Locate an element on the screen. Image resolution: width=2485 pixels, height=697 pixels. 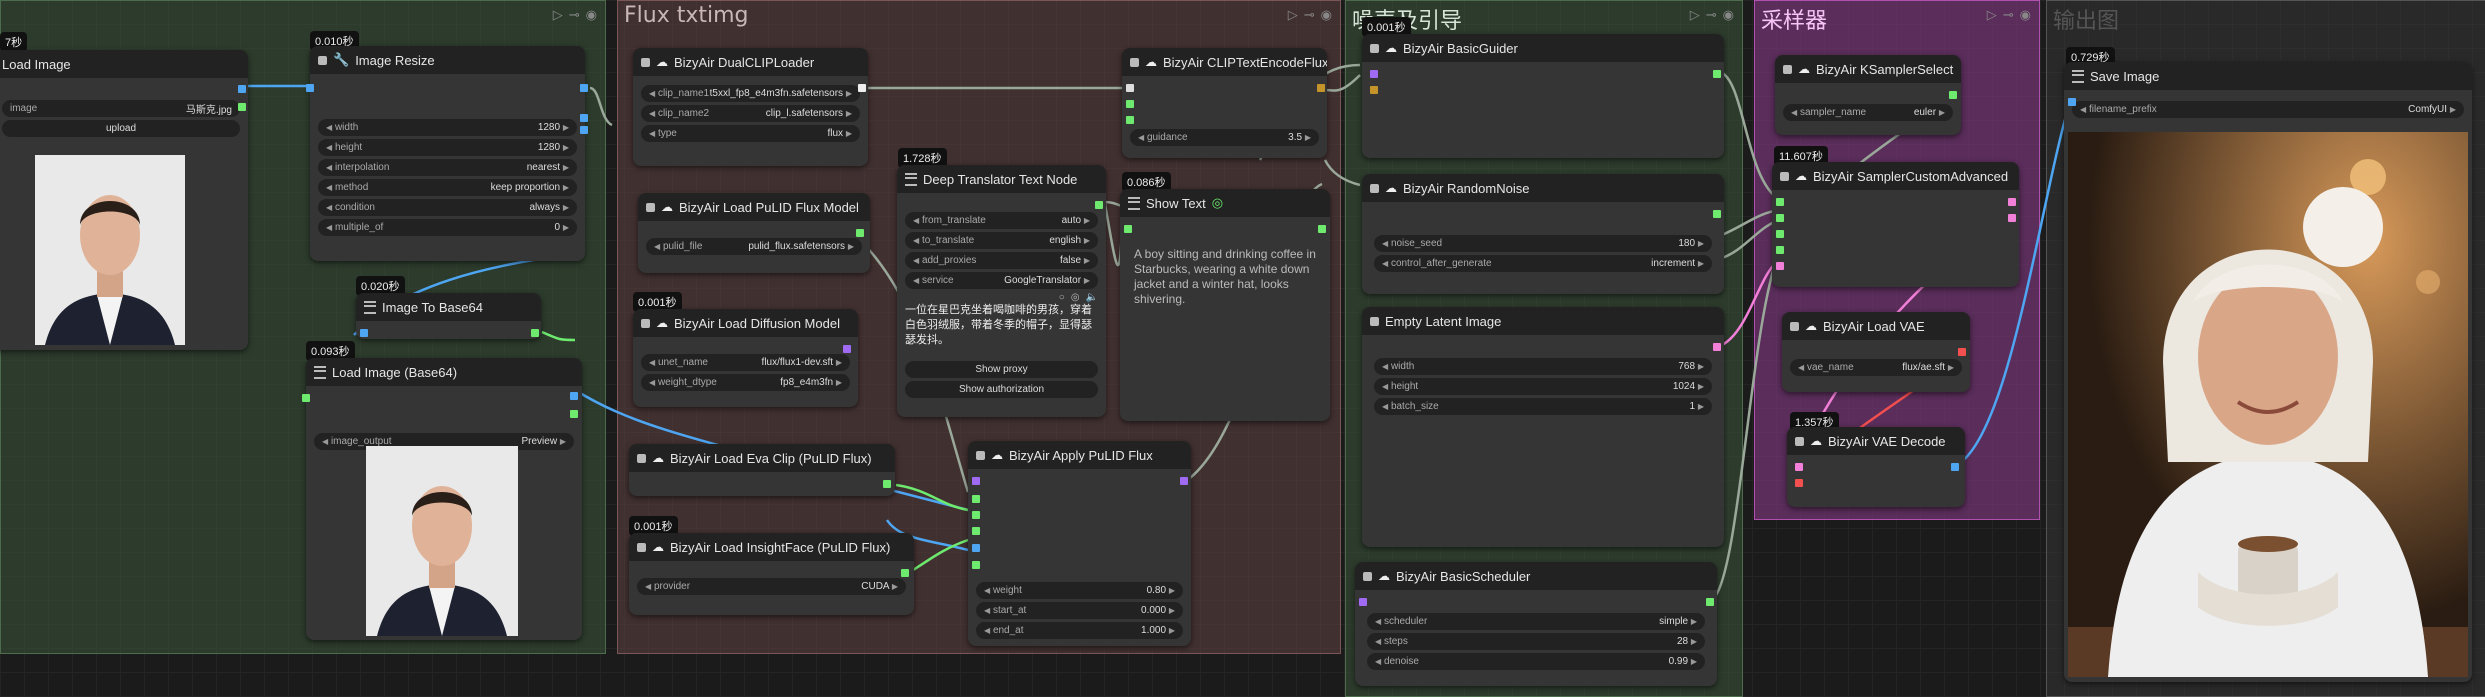
widget-add-proxies: ◀ add_proxies false ▶ is located at coordinates (1001, 260).